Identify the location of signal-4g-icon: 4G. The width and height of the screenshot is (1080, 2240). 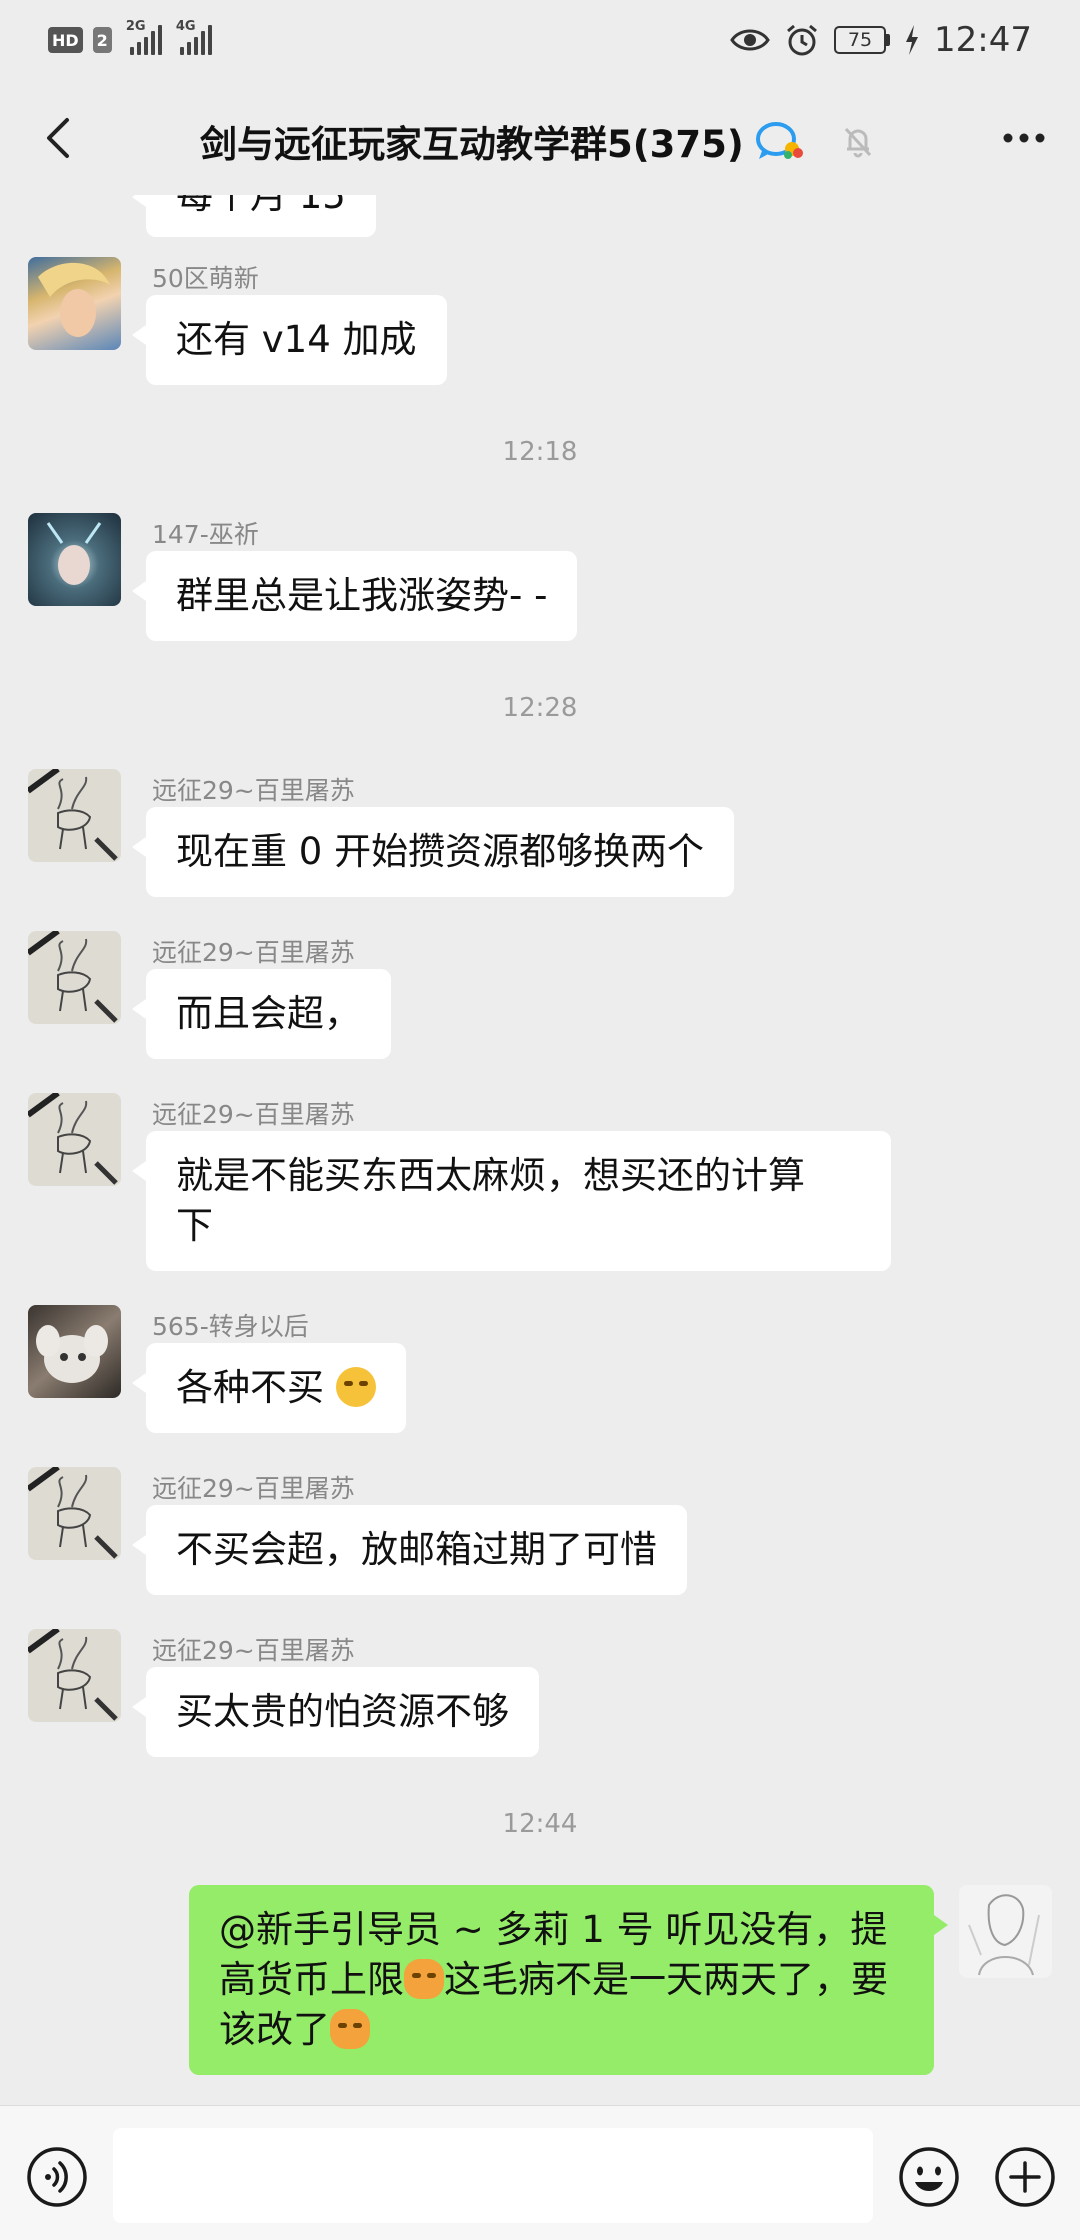
(194, 37).